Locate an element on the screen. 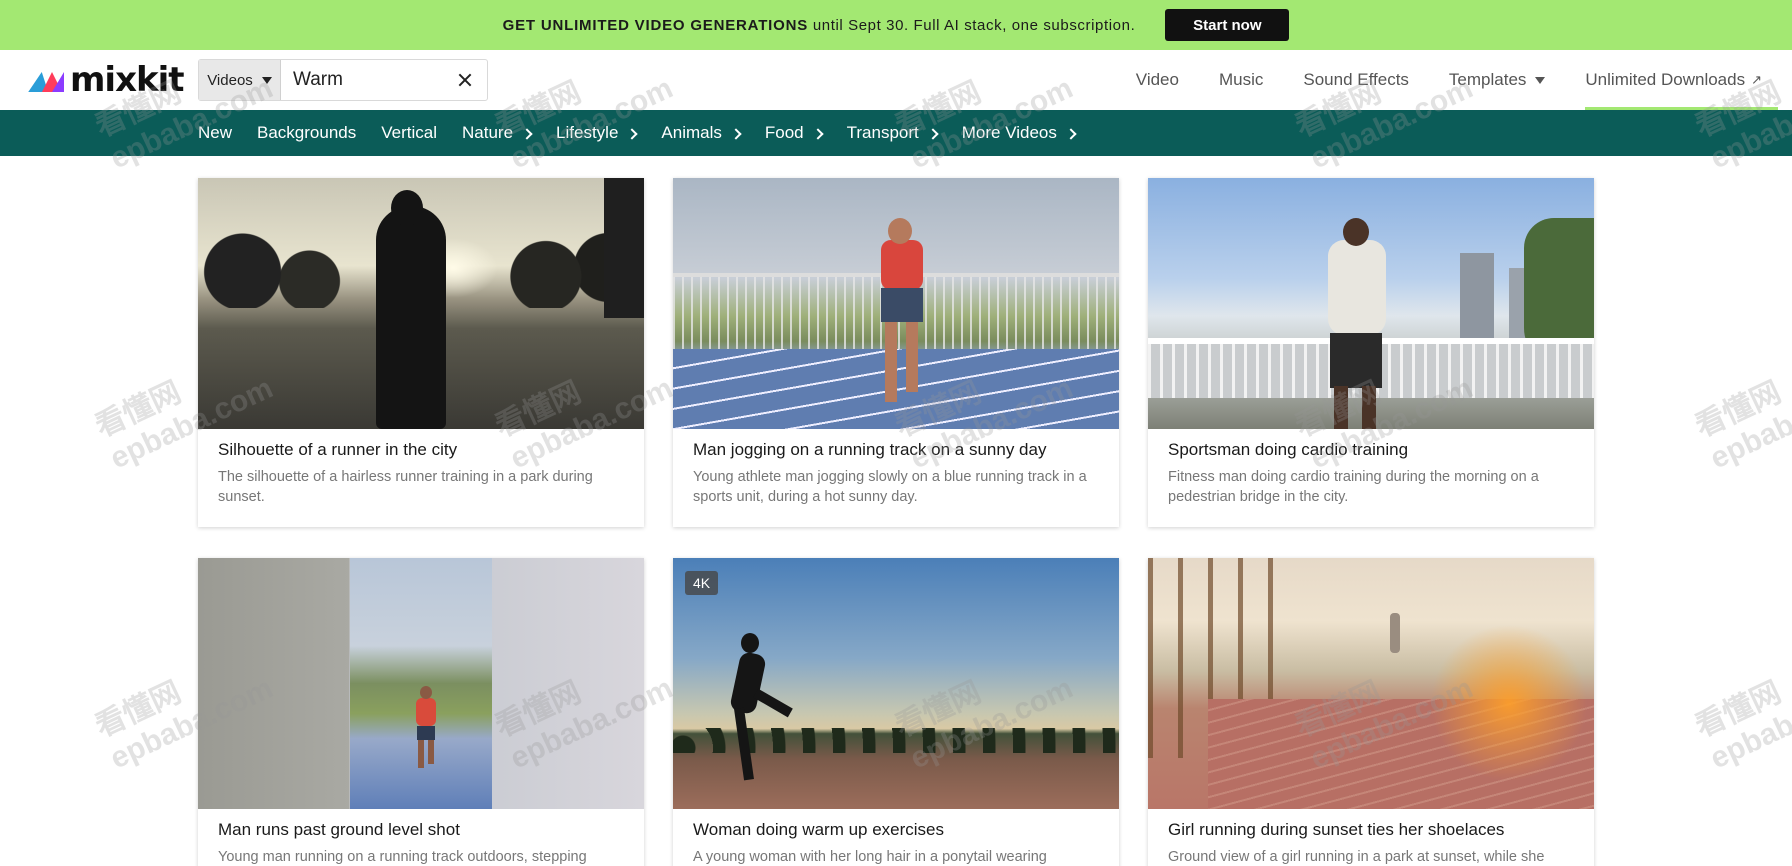 The width and height of the screenshot is (1792, 866). logo-mark-icon is located at coordinates (47, 80).